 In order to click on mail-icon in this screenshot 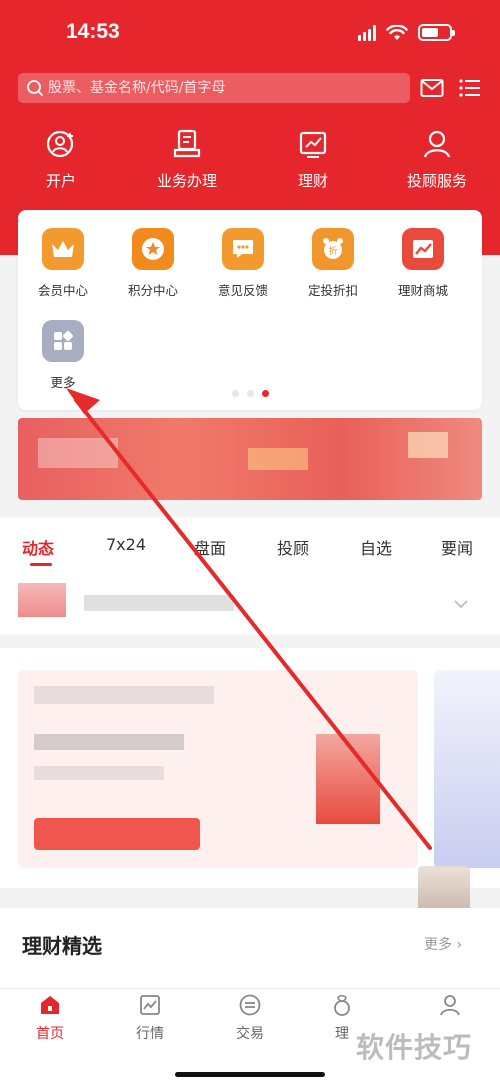, I will do `click(432, 88)`.